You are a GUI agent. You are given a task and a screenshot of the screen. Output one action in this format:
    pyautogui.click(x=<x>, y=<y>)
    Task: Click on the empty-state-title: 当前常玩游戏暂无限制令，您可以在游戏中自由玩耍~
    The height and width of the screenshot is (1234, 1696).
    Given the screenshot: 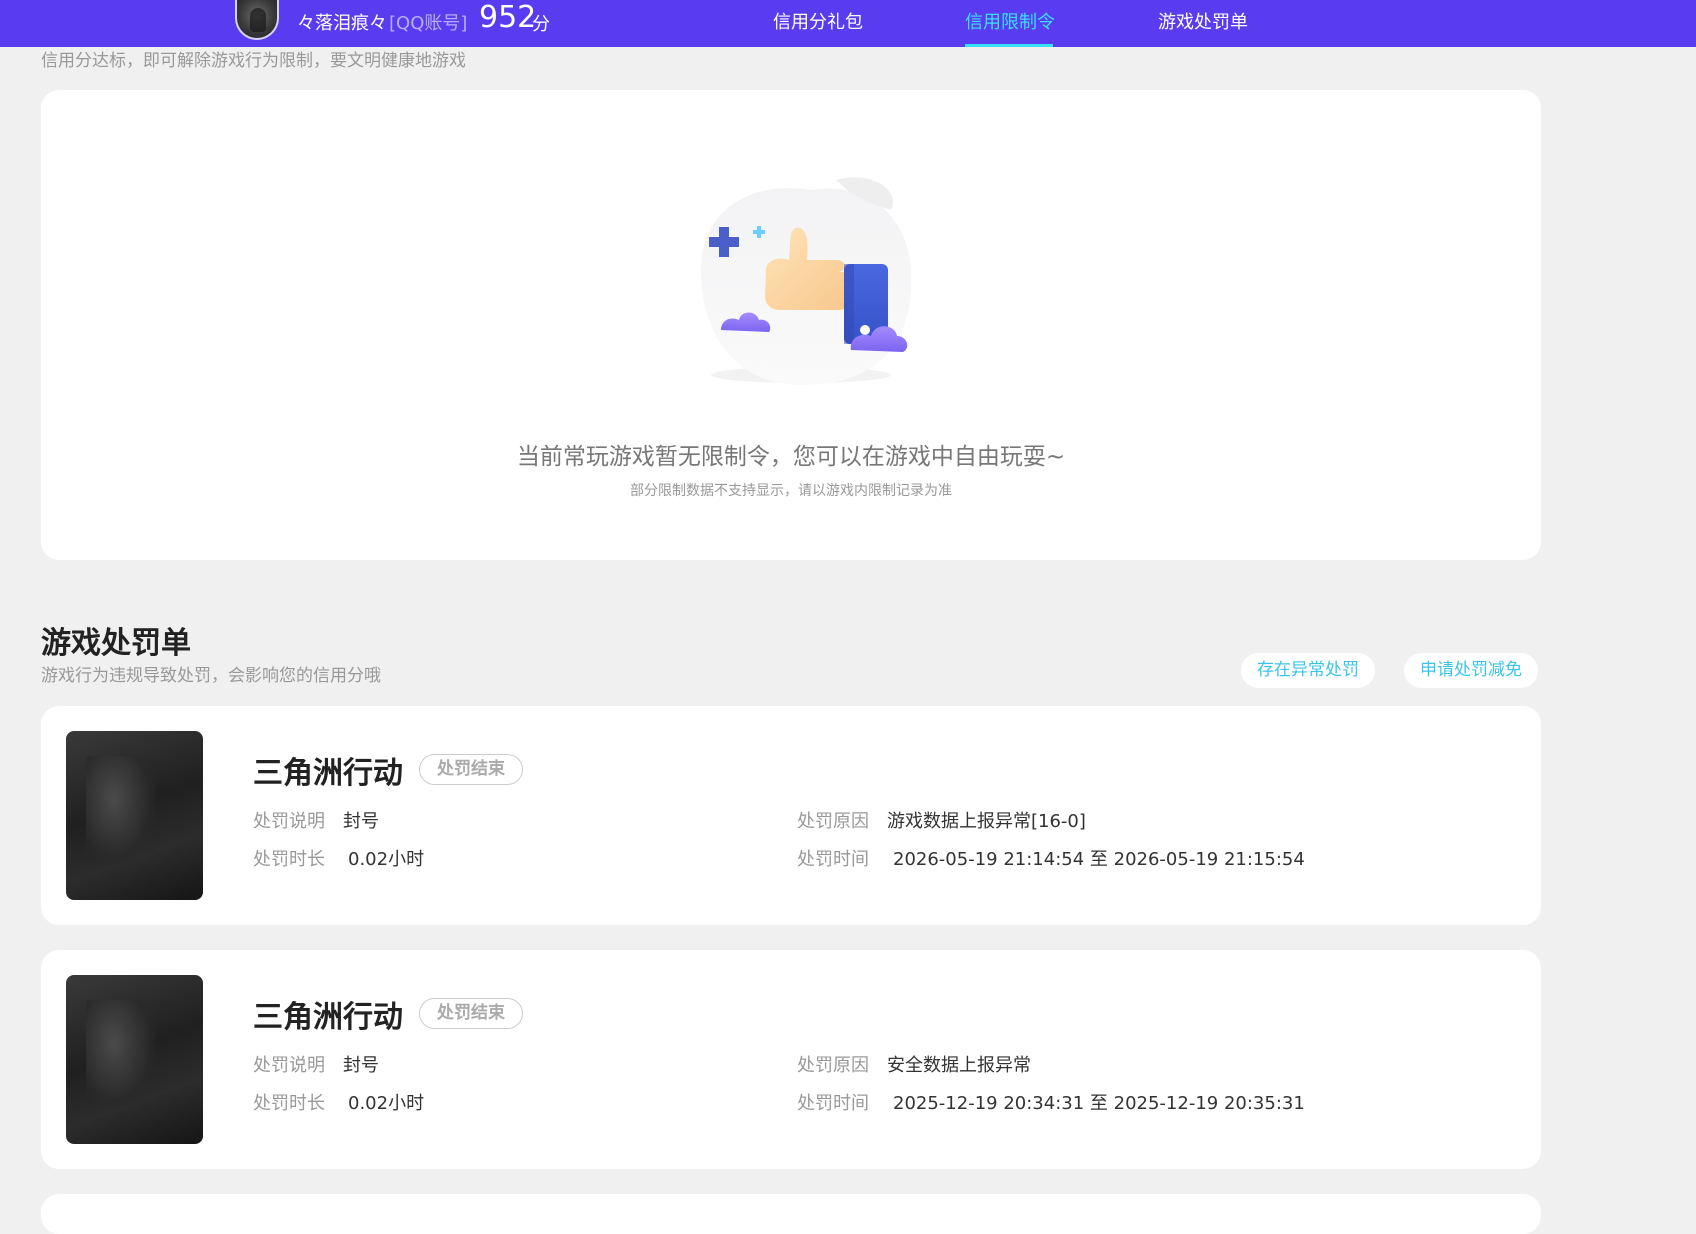 What is the action you would take?
    pyautogui.click(x=791, y=457)
    